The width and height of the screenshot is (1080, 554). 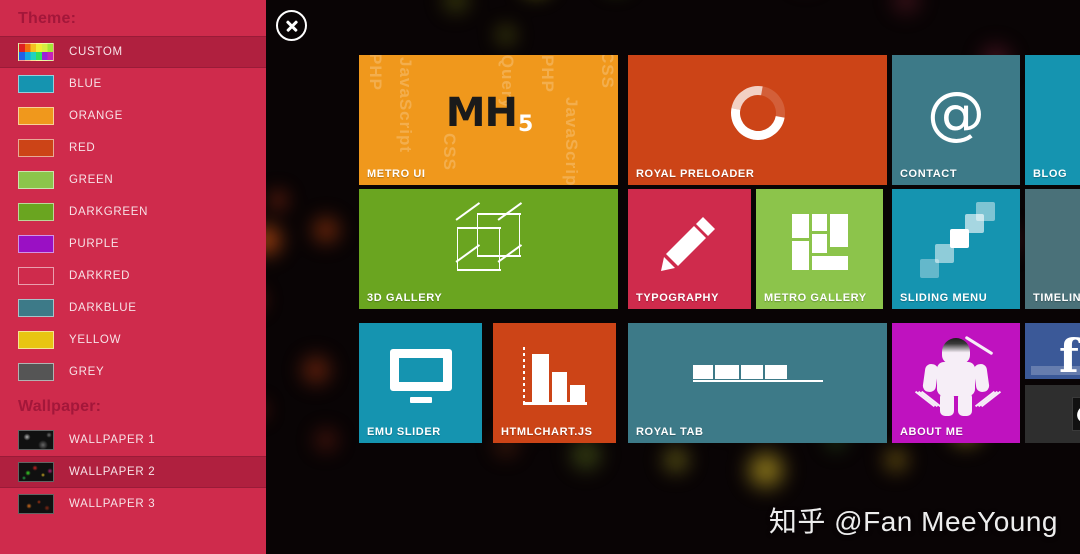 What do you see at coordinates (819, 242) in the screenshot?
I see `mosaic-grid-icon` at bounding box center [819, 242].